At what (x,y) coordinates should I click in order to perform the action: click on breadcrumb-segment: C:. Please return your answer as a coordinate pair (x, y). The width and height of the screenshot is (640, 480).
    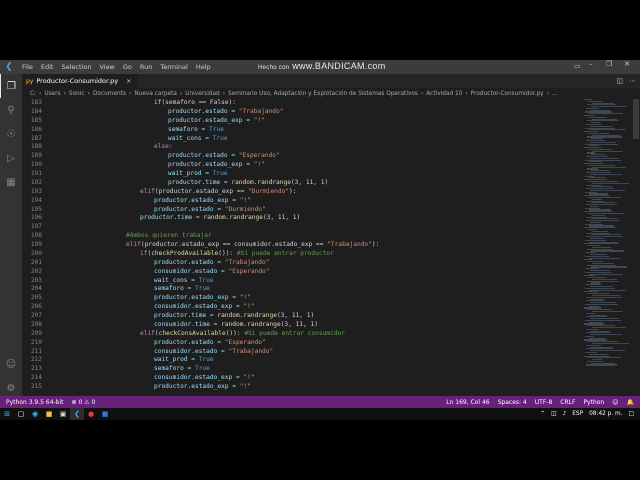
    Looking at the image, I should click on (33, 94).